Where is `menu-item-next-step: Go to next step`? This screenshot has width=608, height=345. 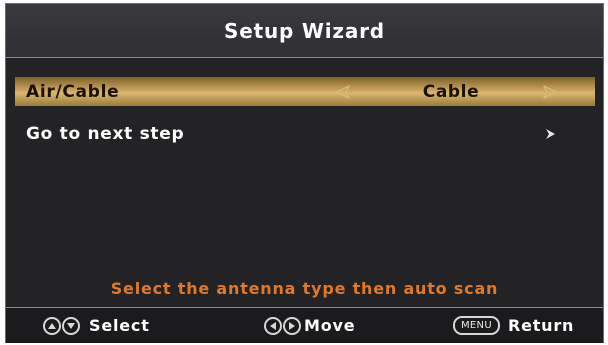
menu-item-next-step: Go to next step is located at coordinates (305, 133).